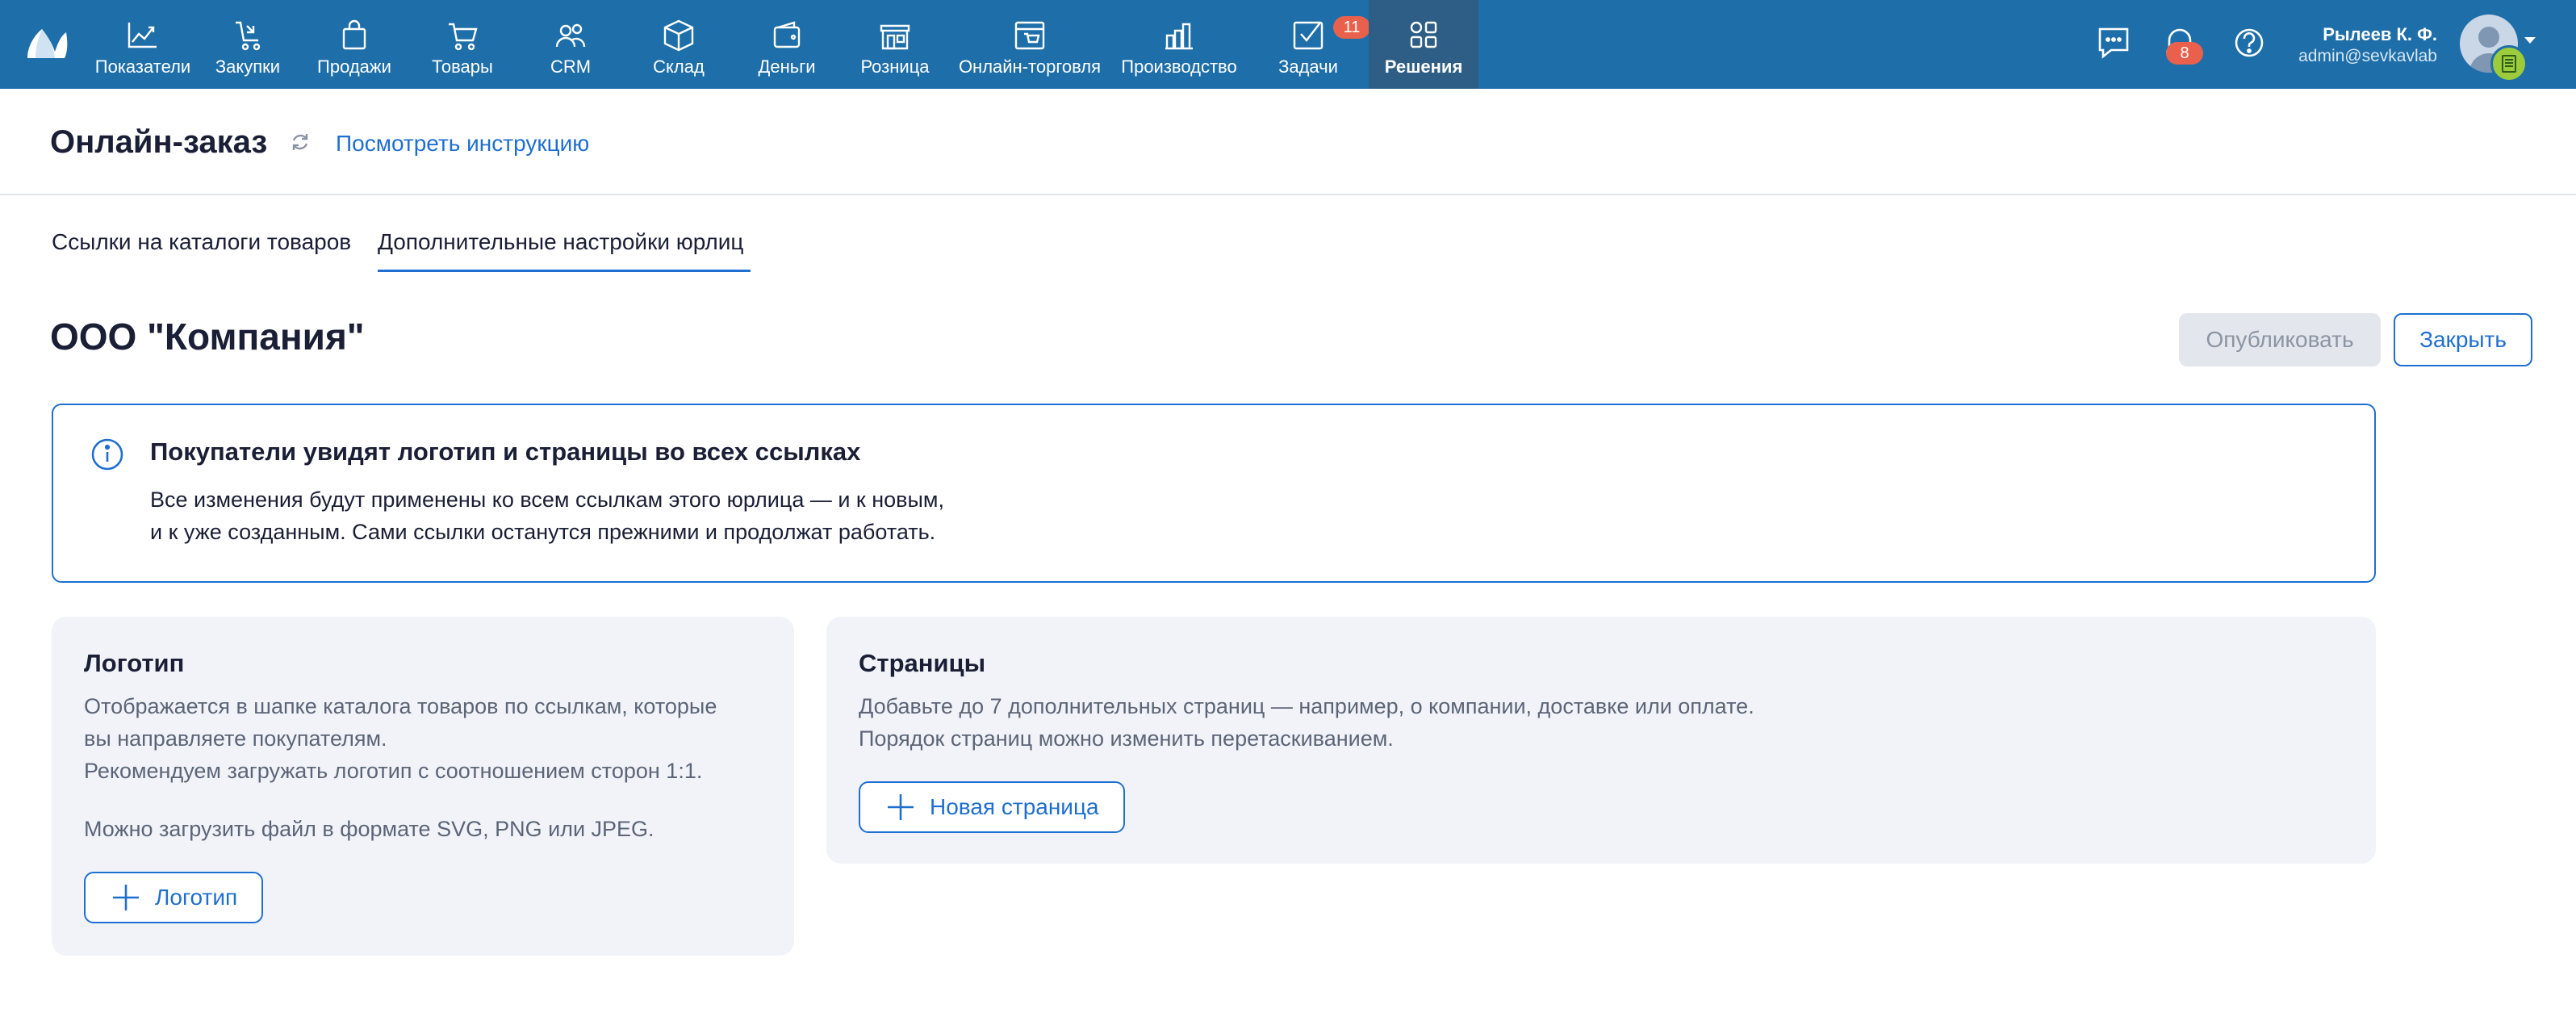  I want to click on nav-item-crm: CRM, so click(570, 44).